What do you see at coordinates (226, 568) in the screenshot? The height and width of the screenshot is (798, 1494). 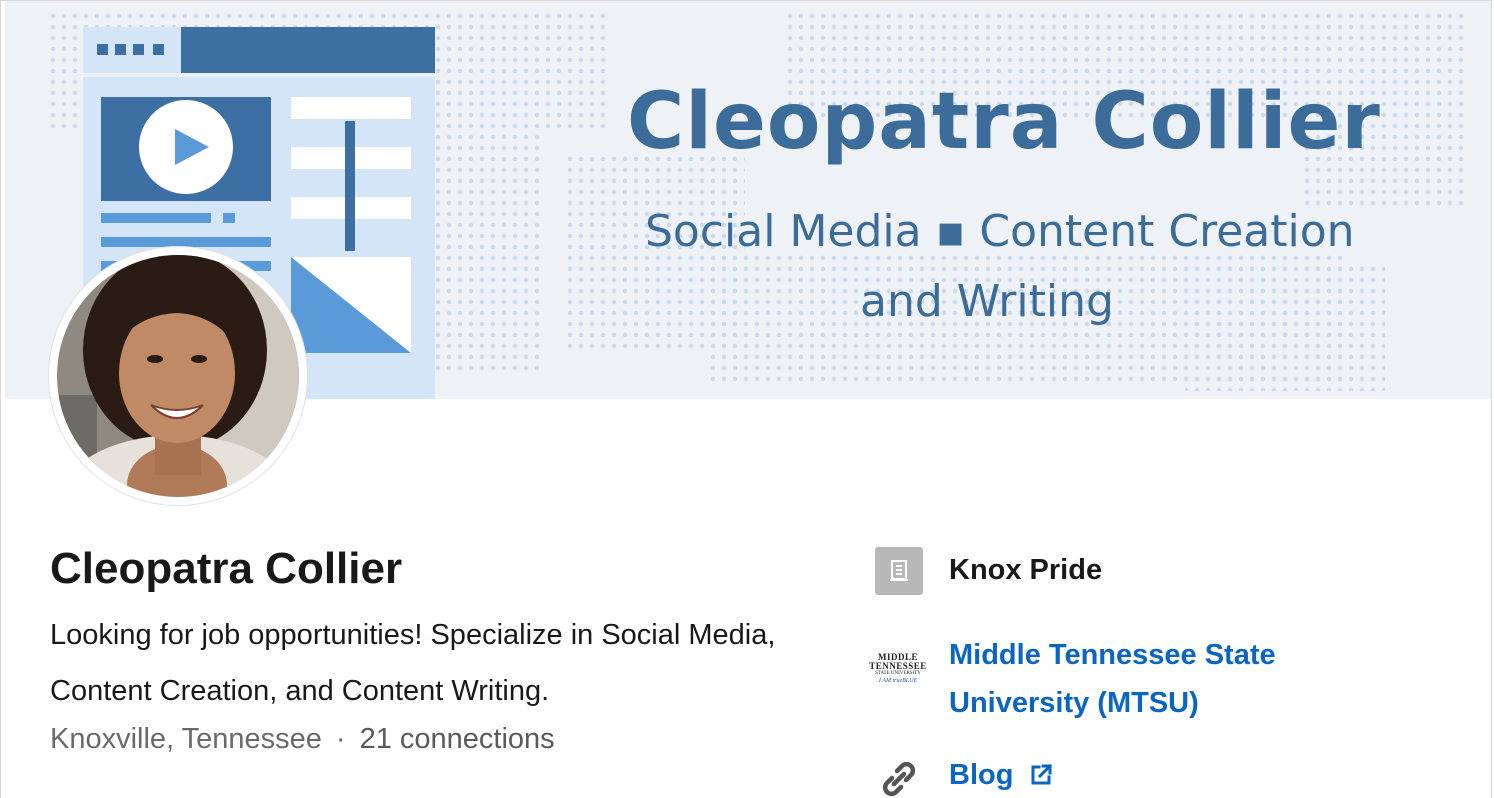 I see `profile-name: Cleopatra Collier` at bounding box center [226, 568].